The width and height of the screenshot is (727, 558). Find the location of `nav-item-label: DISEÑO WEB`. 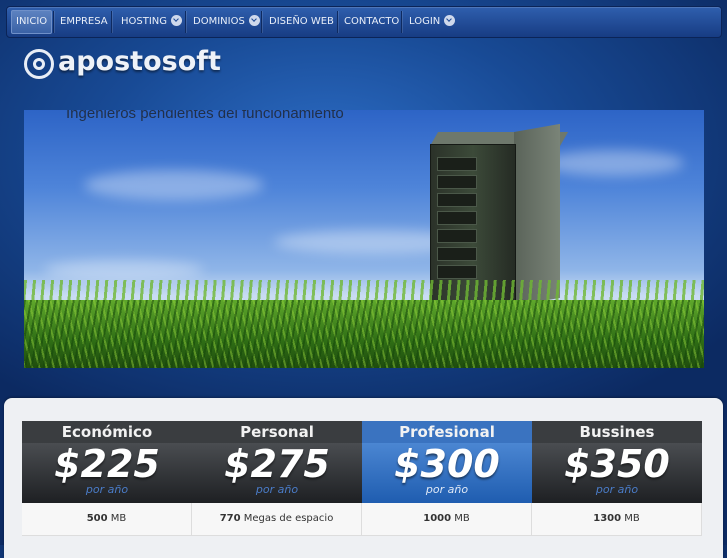

nav-item-label: DISEÑO WEB is located at coordinates (301, 21).